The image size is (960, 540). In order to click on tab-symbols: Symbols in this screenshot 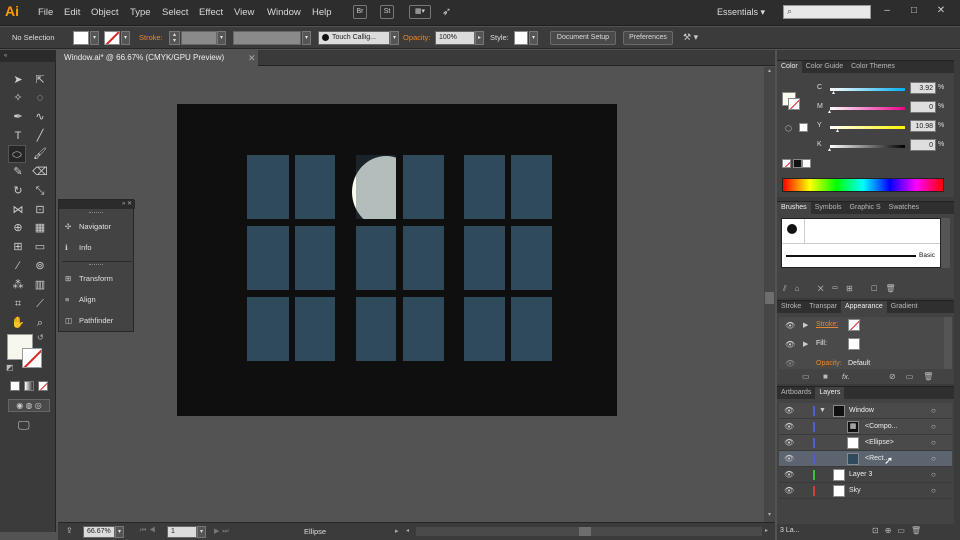, I will do `click(828, 208)`.